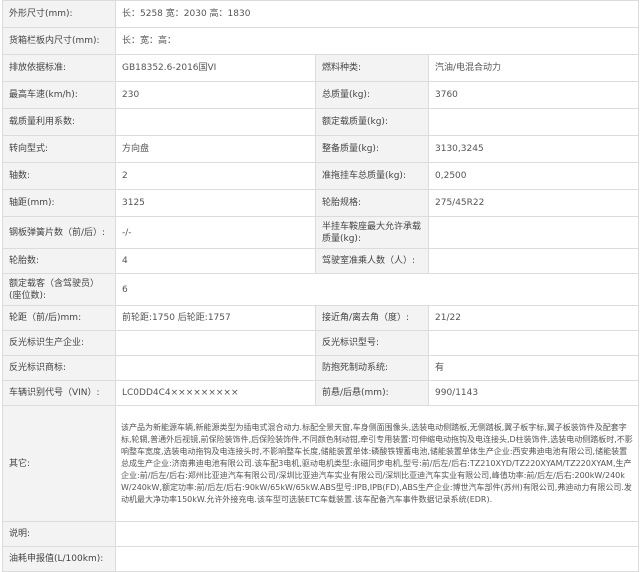 This screenshot has width=640, height=572. I want to click on spec-row-wheelbase: 轴距(mm): 3125 轮胎规格: 275/45R22, so click(321, 203).